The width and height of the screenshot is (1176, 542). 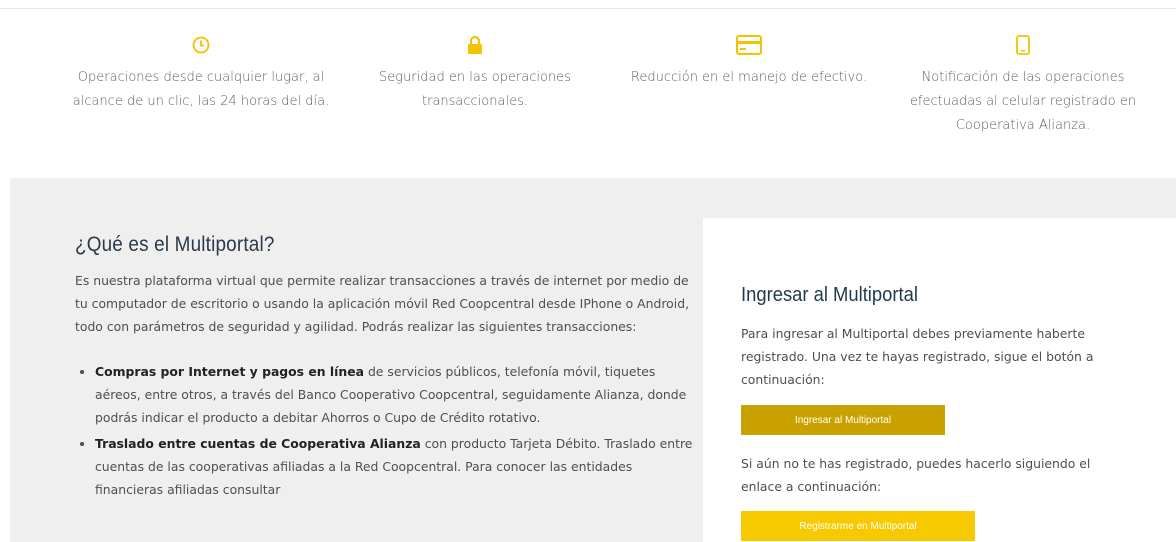 What do you see at coordinates (201, 45) in the screenshot?
I see `clock-icon` at bounding box center [201, 45].